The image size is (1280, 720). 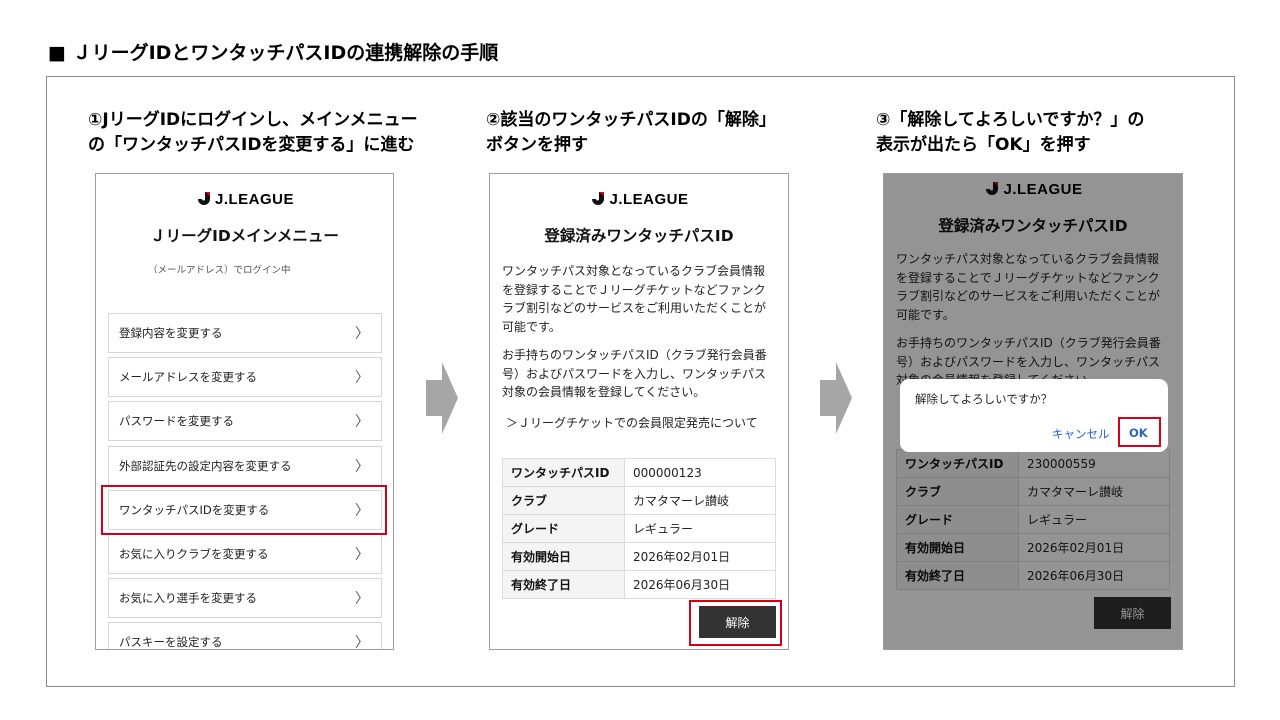 What do you see at coordinates (253, 120) in the screenshot?
I see `step-1-title-line1: ①JリーグIDにログインし、メインメニュー` at bounding box center [253, 120].